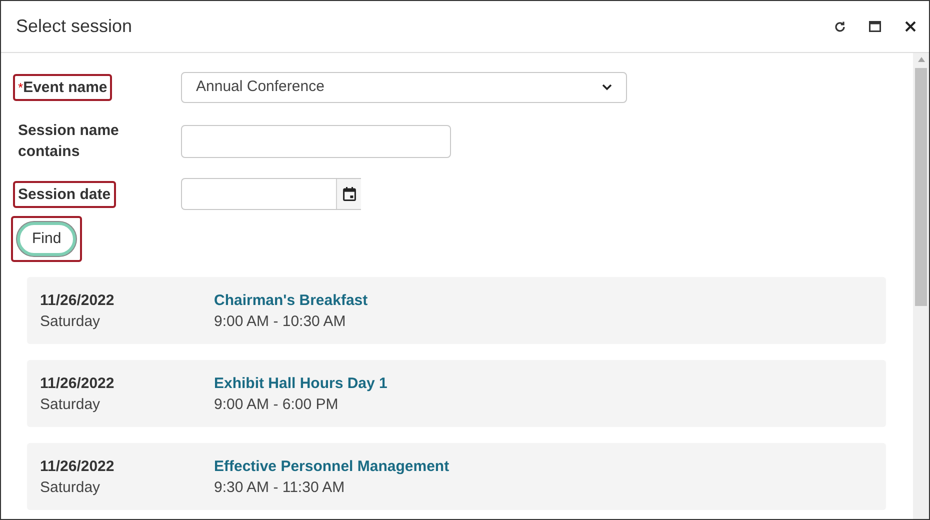 This screenshot has width=930, height=520. I want to click on close-icon, so click(910, 26).